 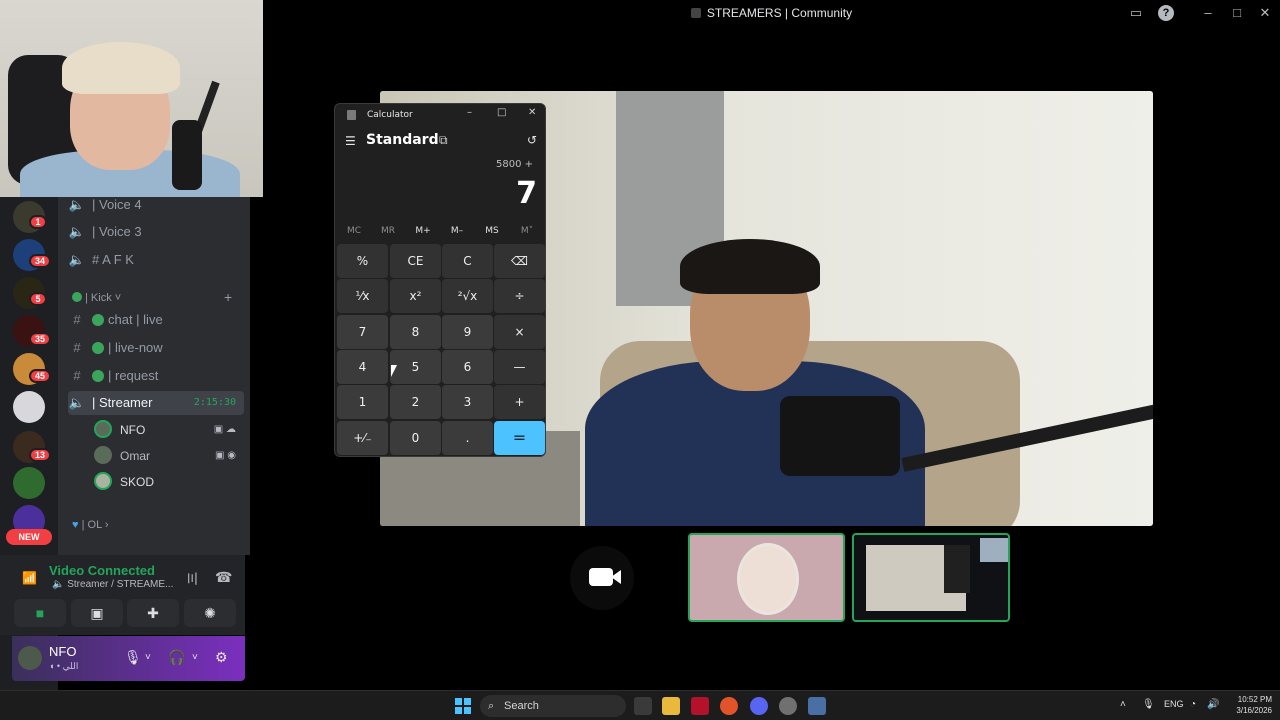 What do you see at coordinates (90, 525) in the screenshot?
I see `category-ol: ♥ | OL ›` at bounding box center [90, 525].